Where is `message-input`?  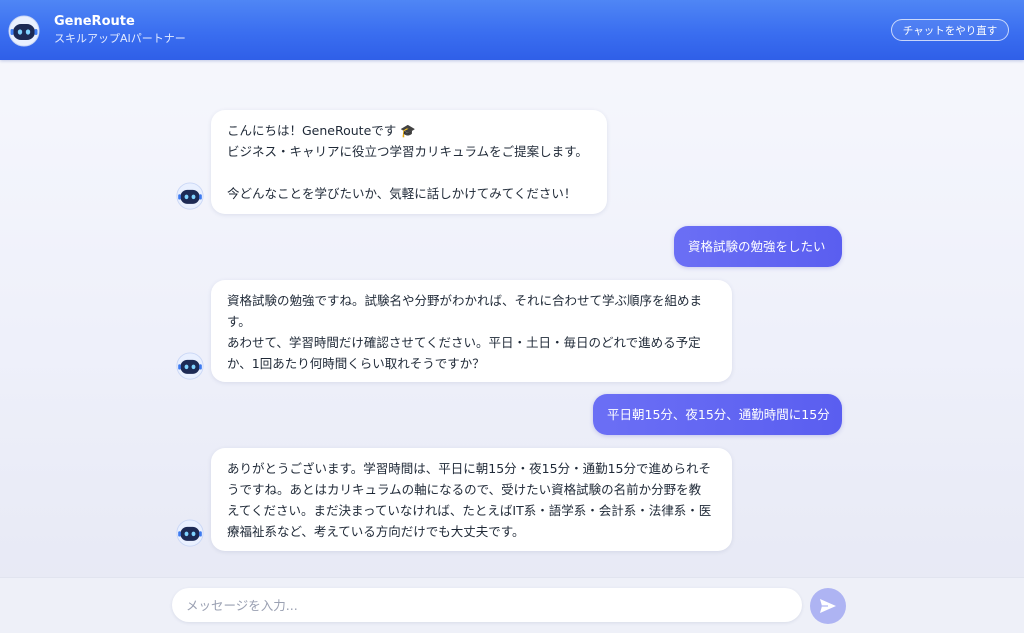 message-input is located at coordinates (487, 605).